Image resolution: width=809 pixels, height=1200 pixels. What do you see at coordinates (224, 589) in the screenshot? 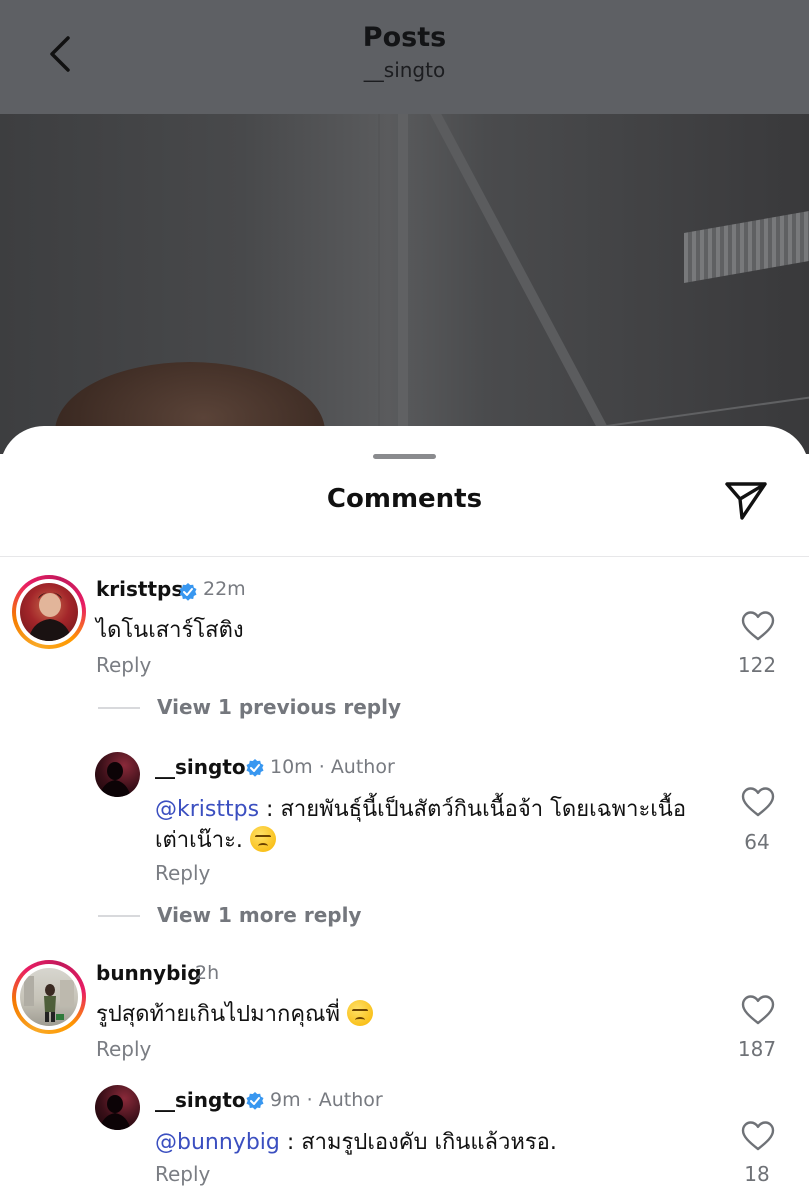
I see `comment-time: 22m` at bounding box center [224, 589].